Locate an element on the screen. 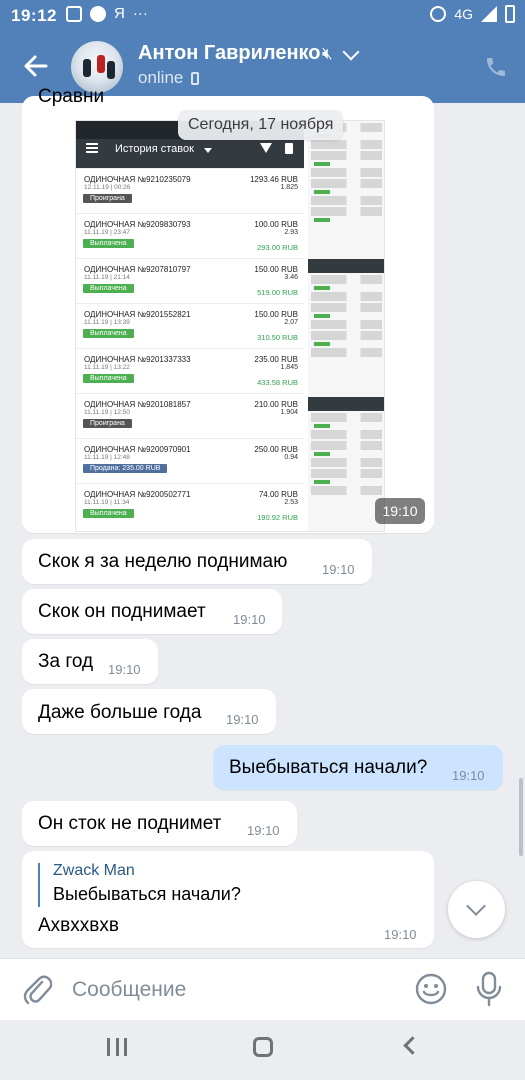  attach-icon is located at coordinates (37, 990).